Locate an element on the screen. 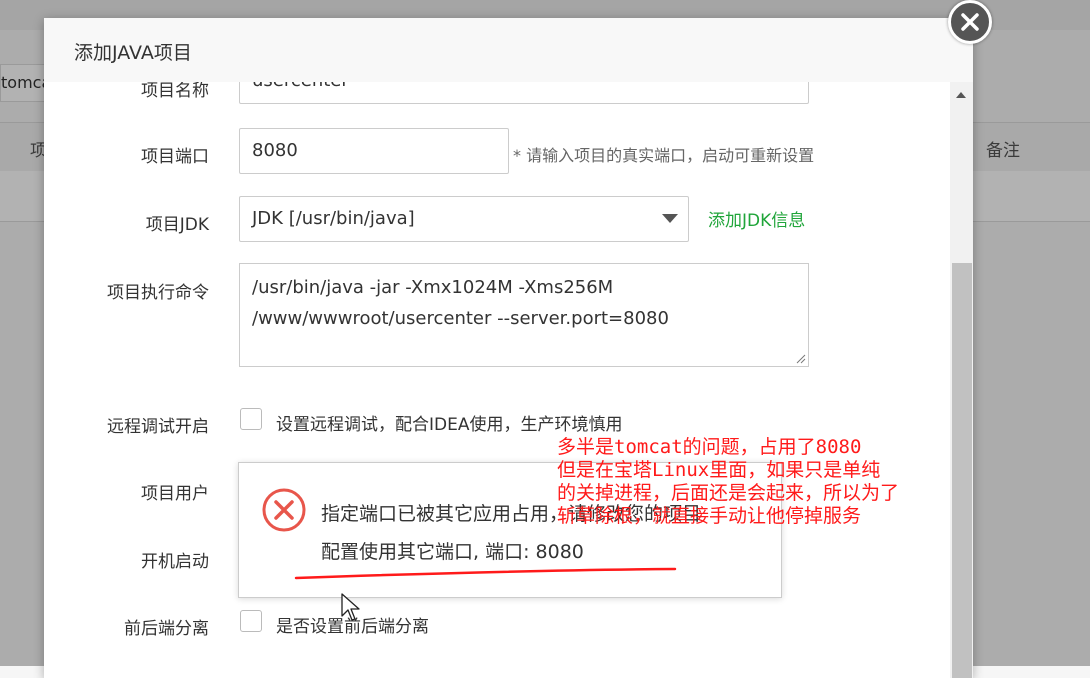 The height and width of the screenshot is (678, 1090). chevron-down-icon is located at coordinates (670, 218).